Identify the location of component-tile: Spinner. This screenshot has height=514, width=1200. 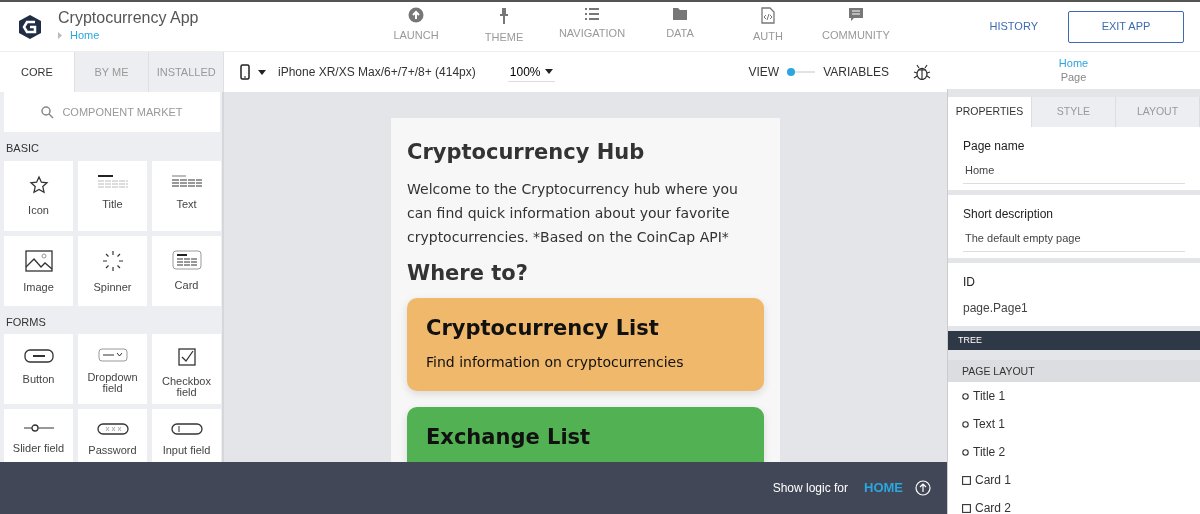
(112, 270).